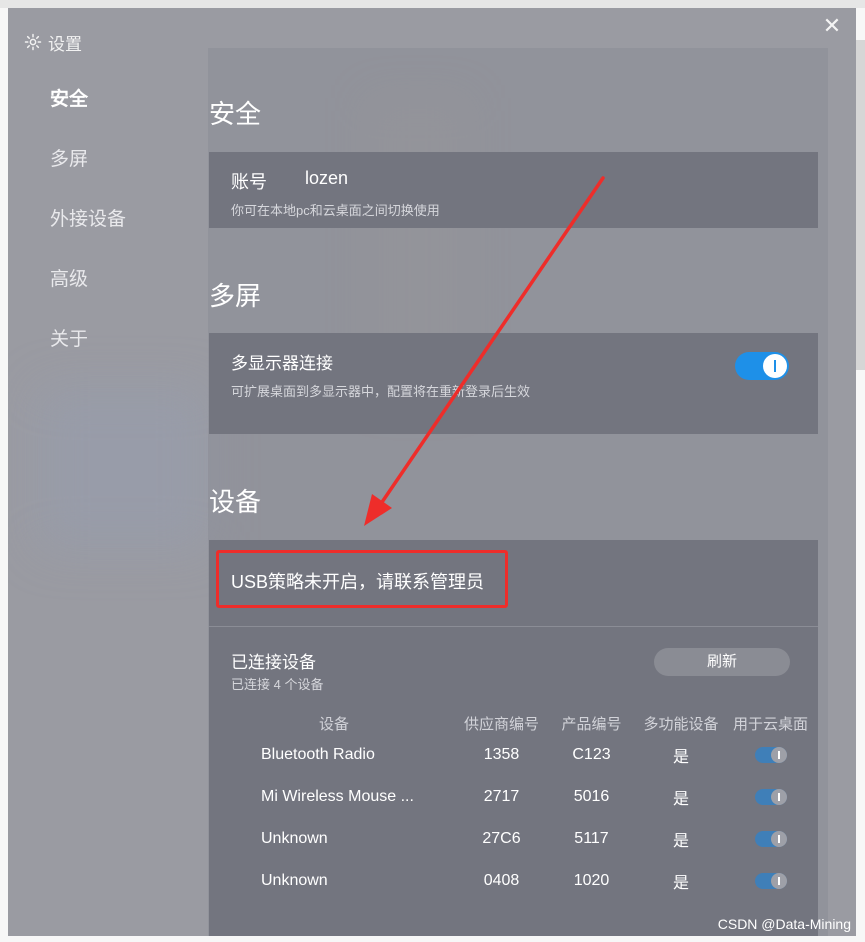 This screenshot has height=942, width=865. I want to click on annotation-arrow, so click(484, 351).